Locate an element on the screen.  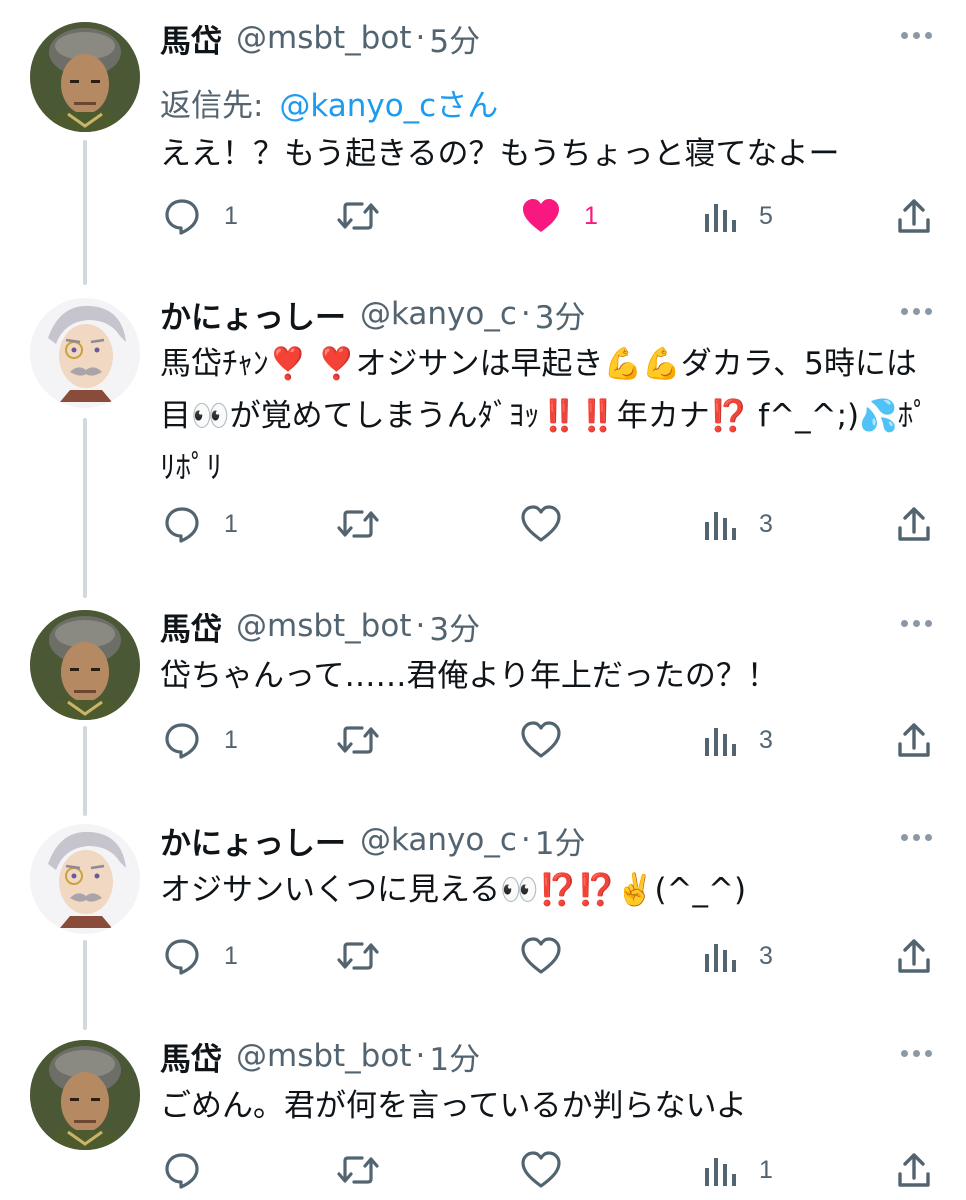
like-button: 1 is located at coordinates (559, 216).